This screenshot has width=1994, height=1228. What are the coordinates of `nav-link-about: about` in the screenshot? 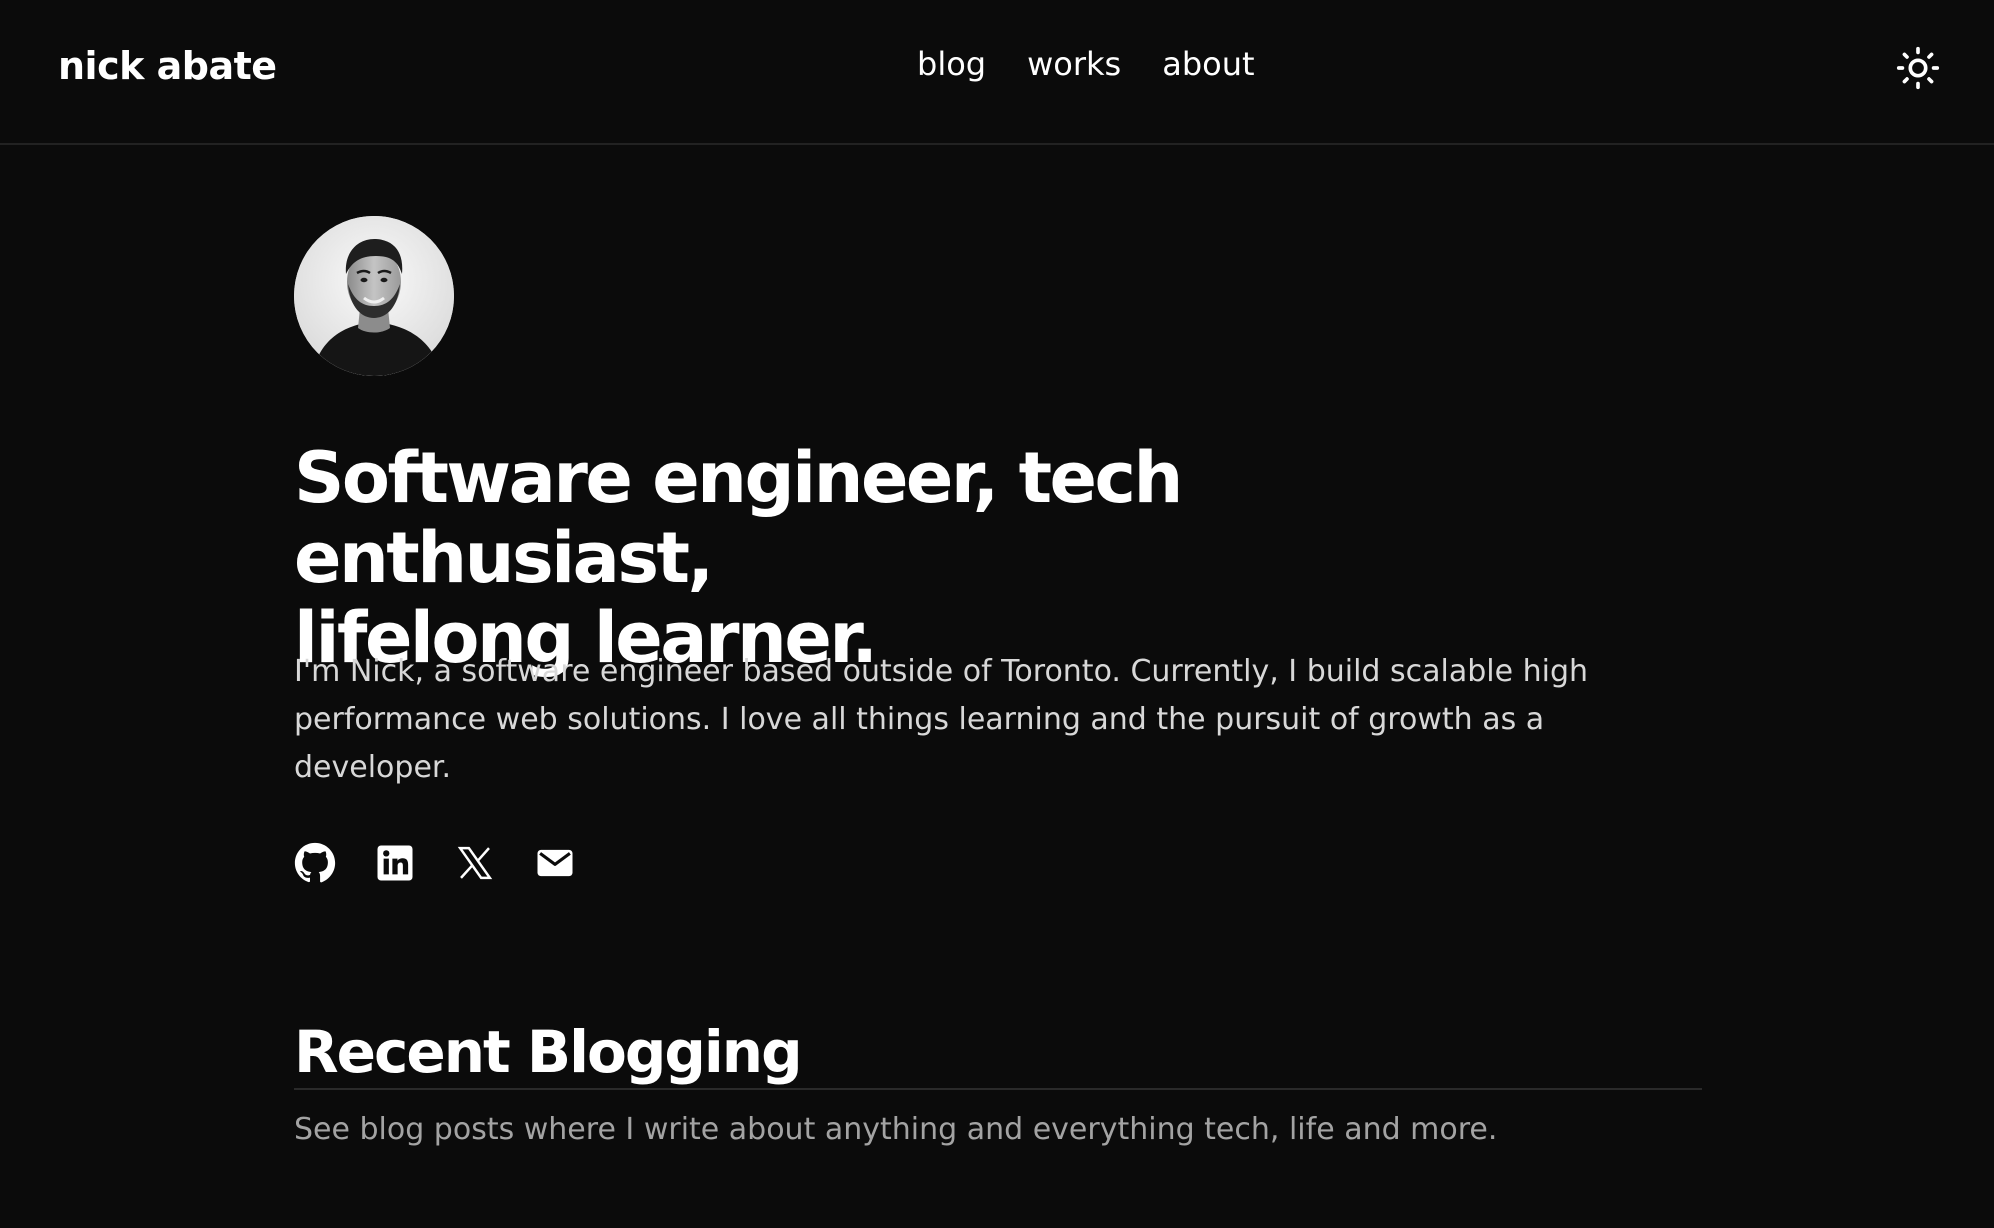 It's located at (1208, 64).